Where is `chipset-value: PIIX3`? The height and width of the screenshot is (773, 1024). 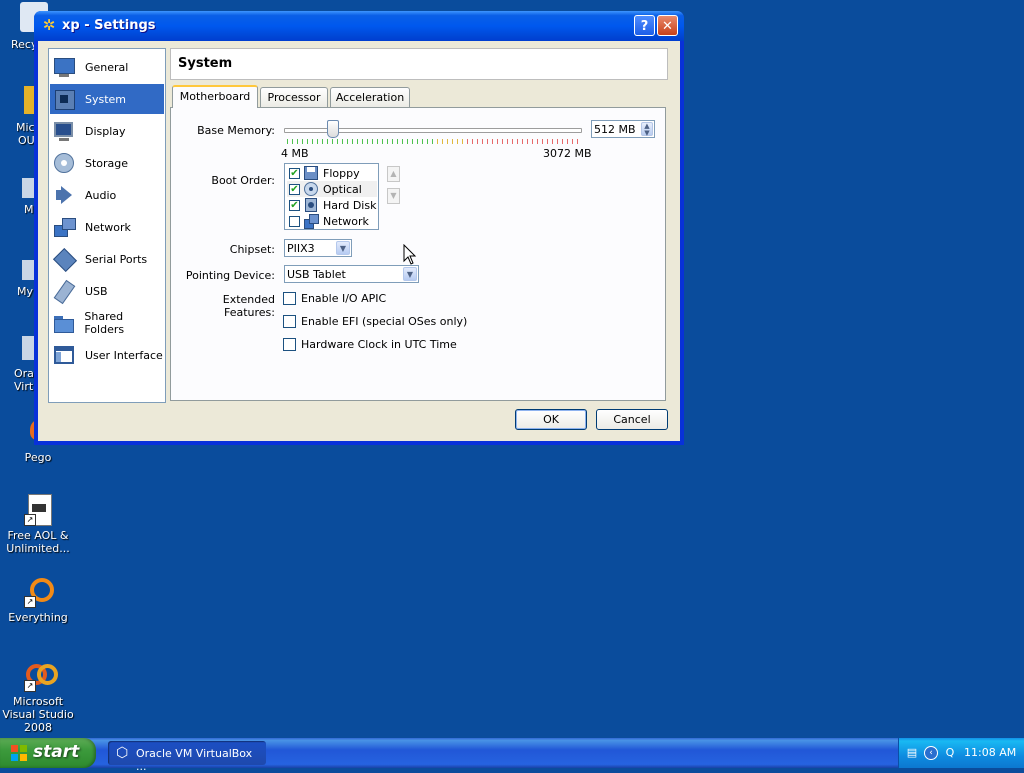
chipset-value: PIIX3 is located at coordinates (301, 248).